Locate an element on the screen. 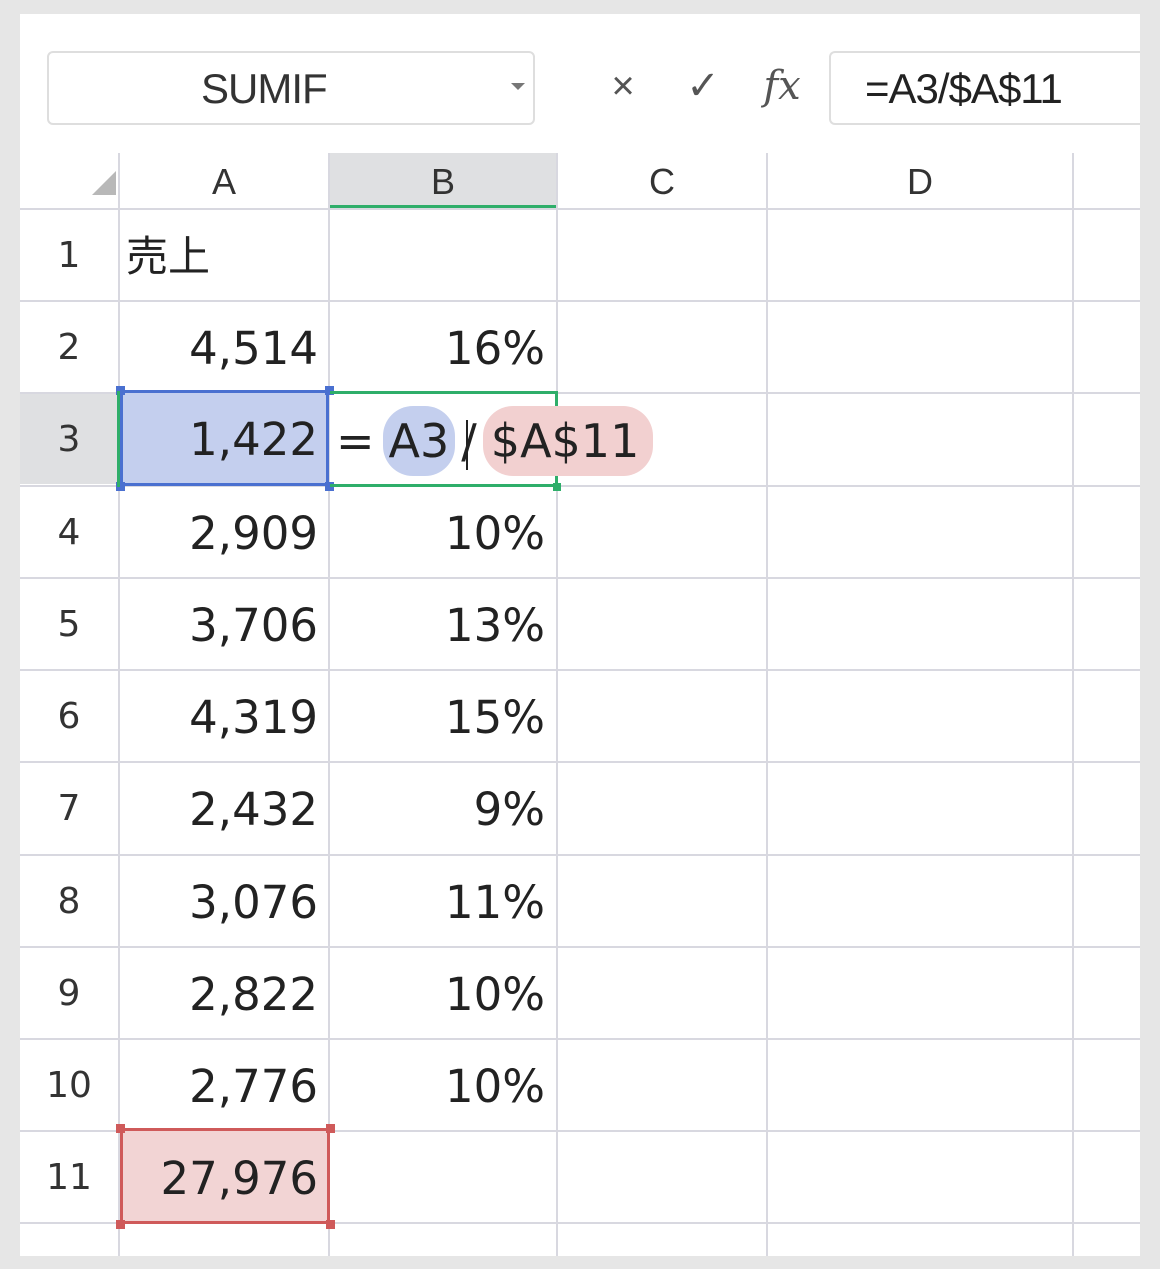  row-header: 5 is located at coordinates (69, 625).